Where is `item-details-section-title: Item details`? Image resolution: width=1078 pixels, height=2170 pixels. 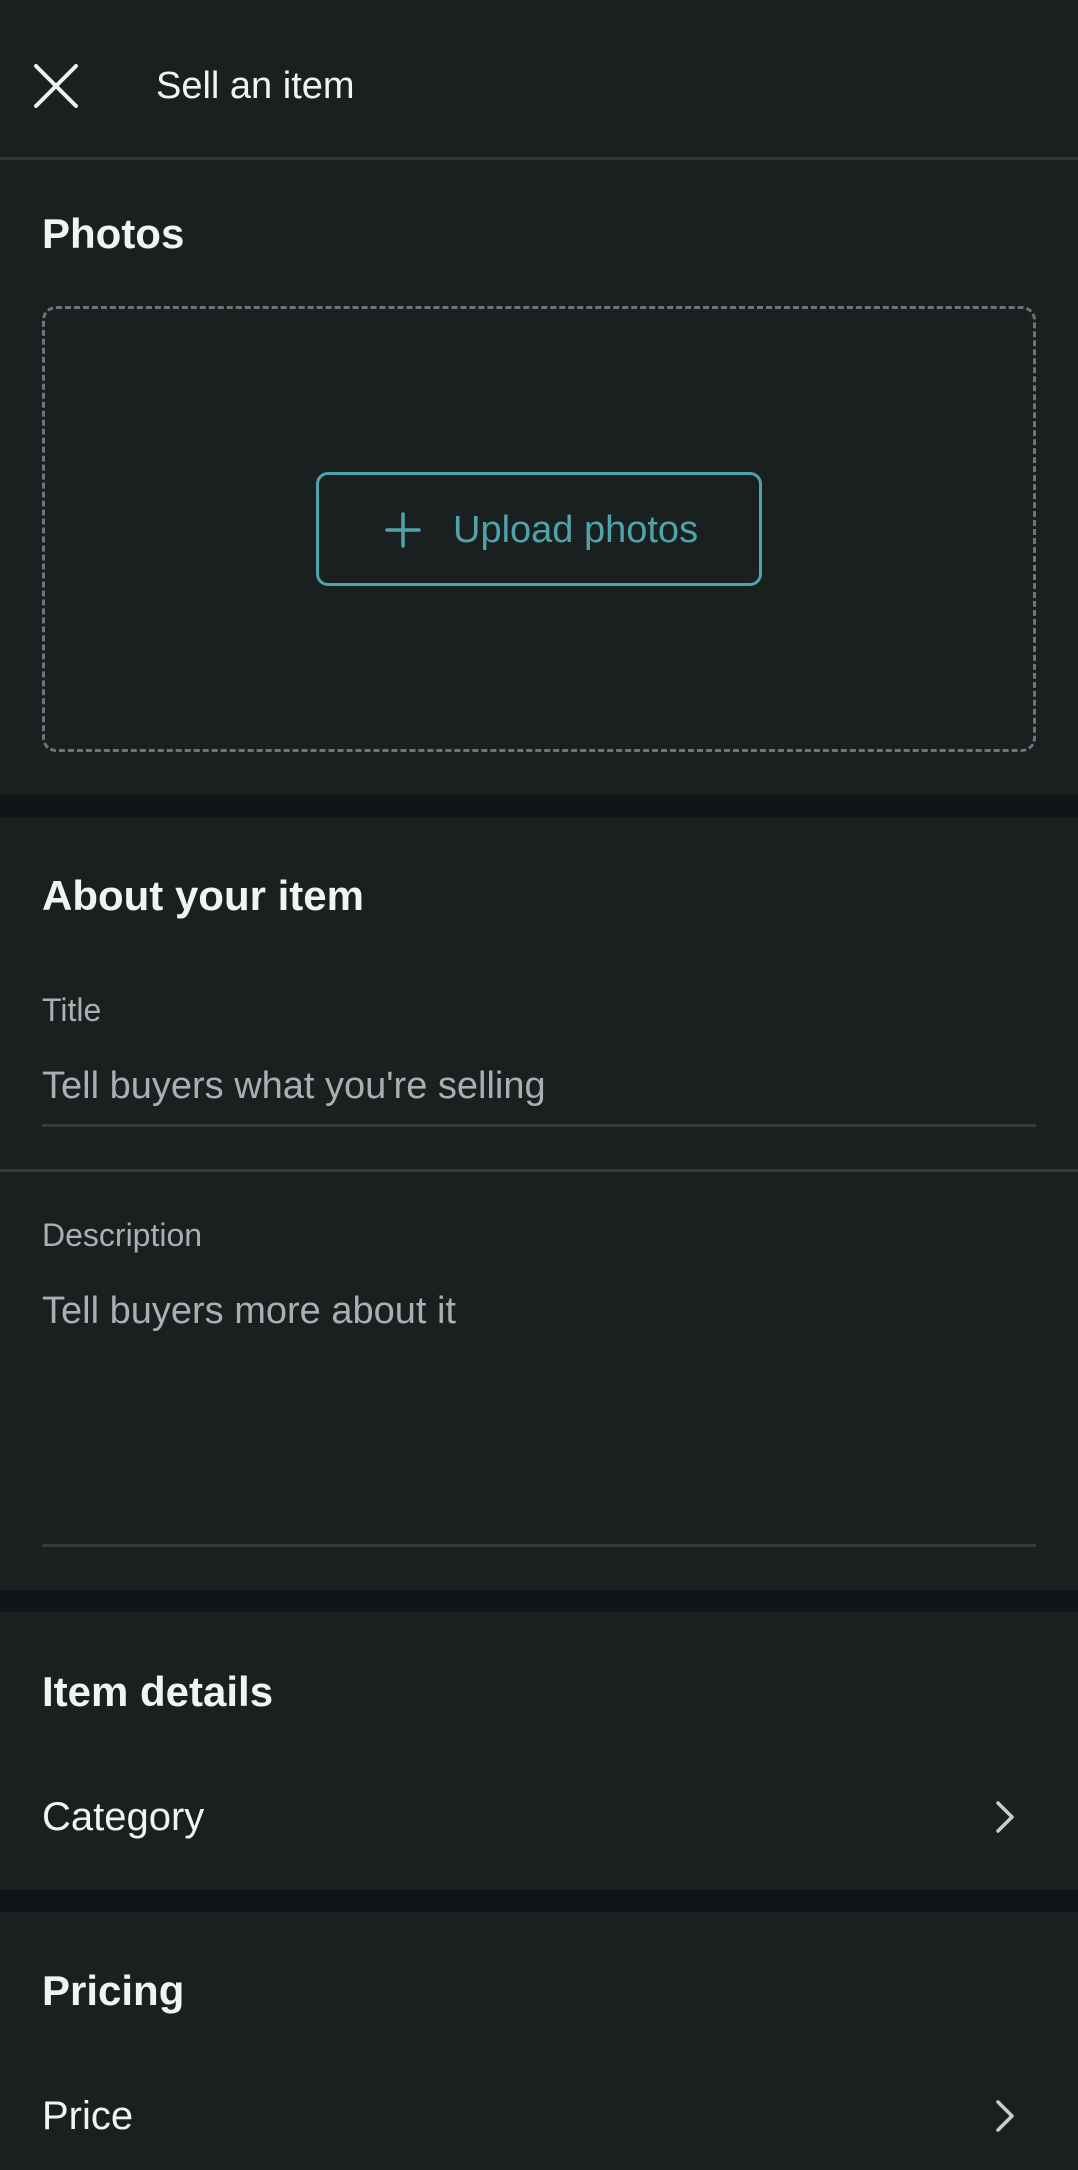
item-details-section-title: Item details is located at coordinates (158, 1691).